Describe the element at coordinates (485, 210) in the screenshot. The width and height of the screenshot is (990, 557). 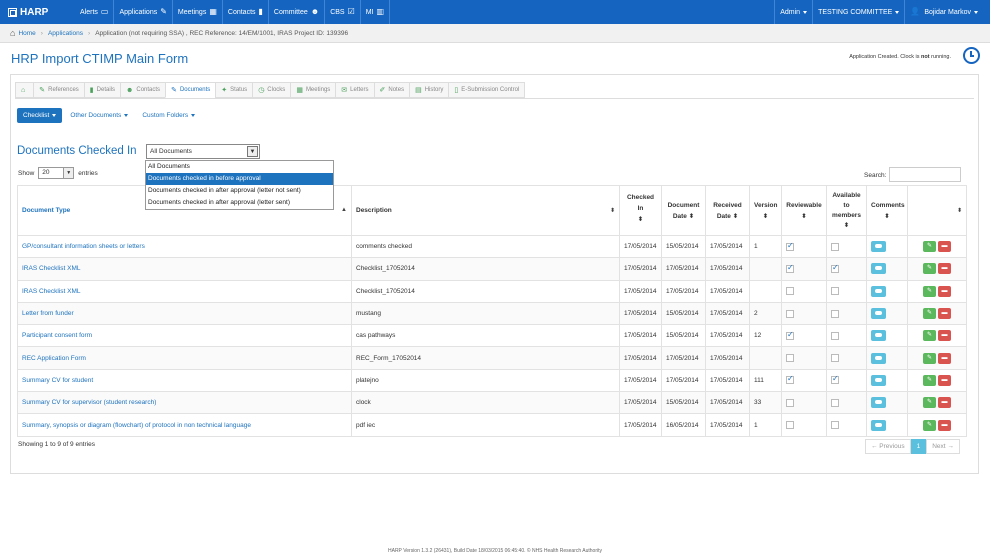
I see `column-header-description: Description ⬍` at that location.